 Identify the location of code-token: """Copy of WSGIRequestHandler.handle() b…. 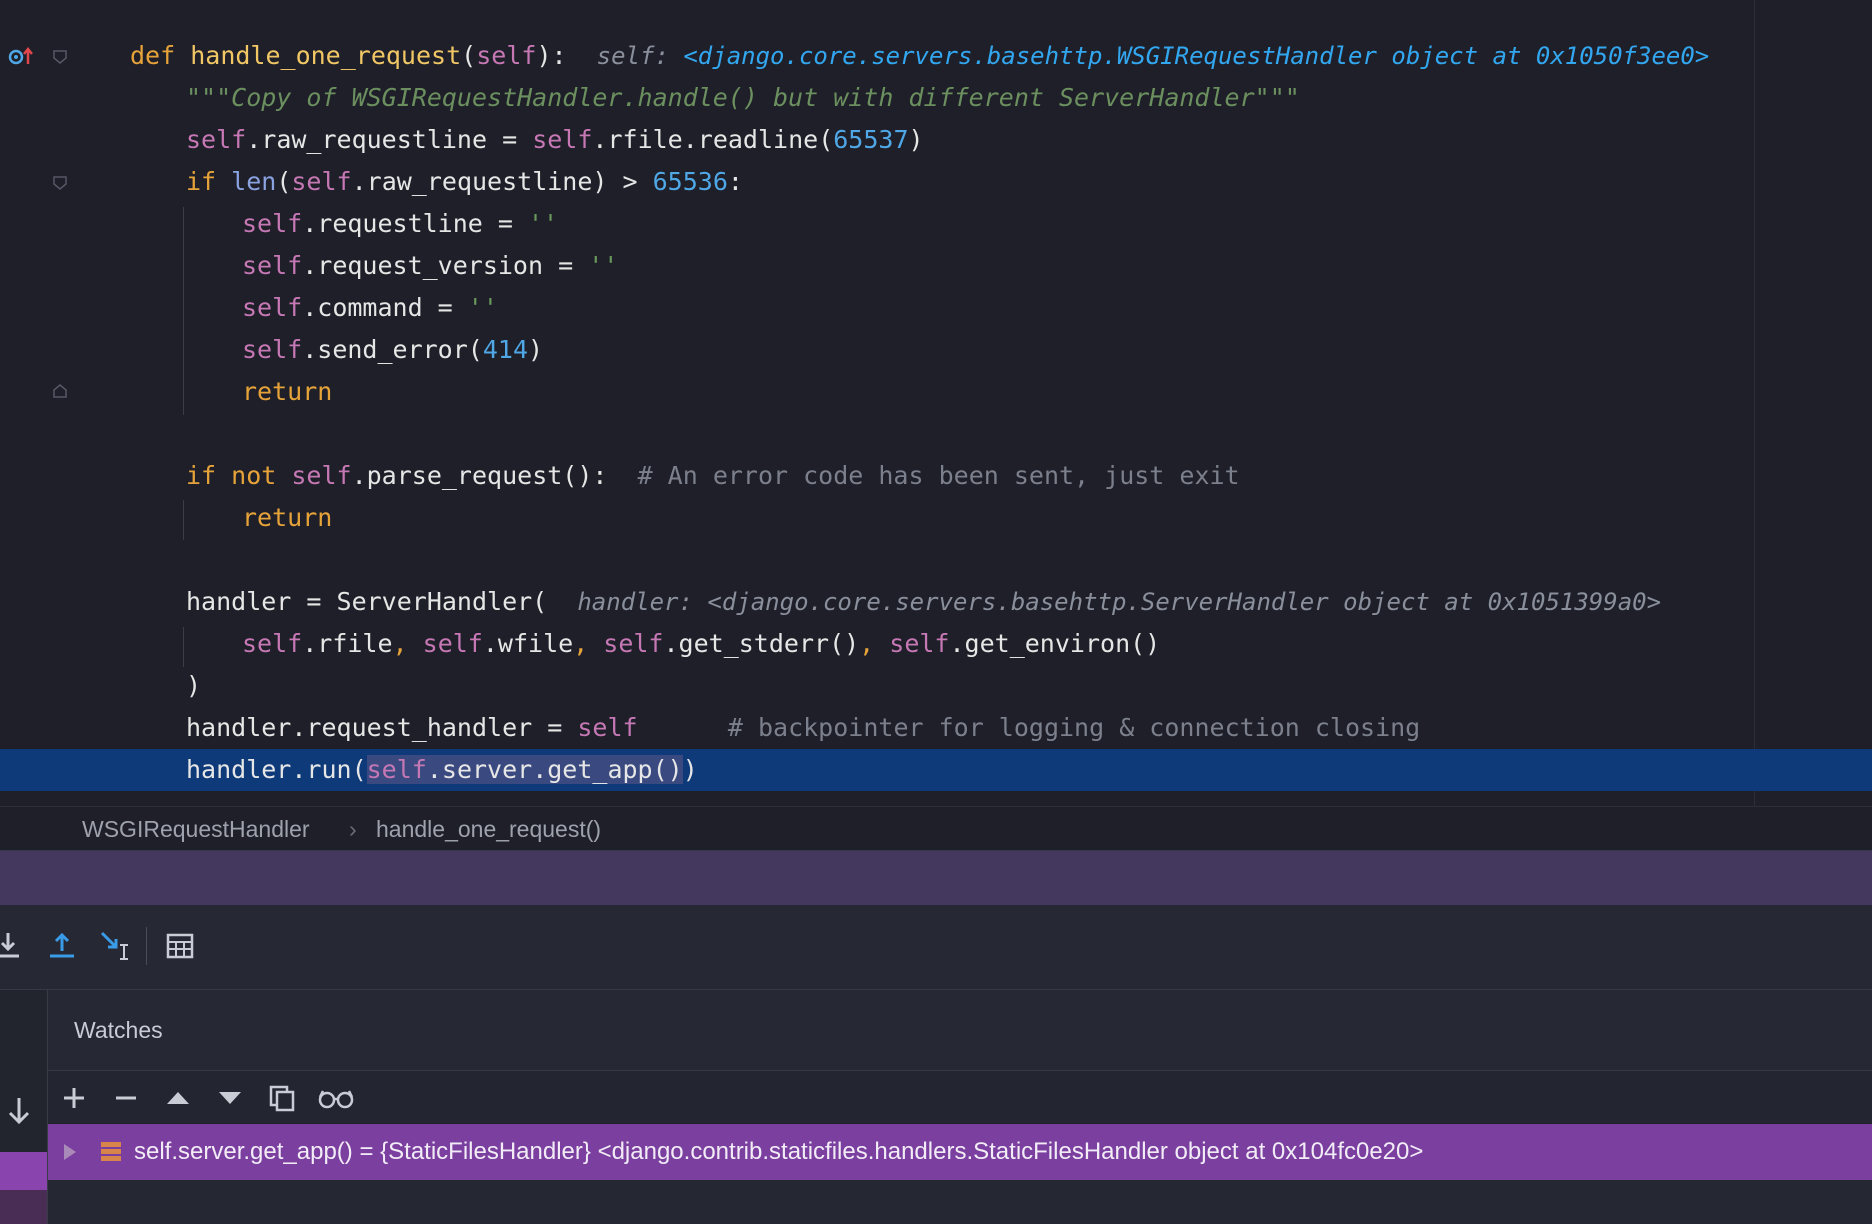
(743, 97).